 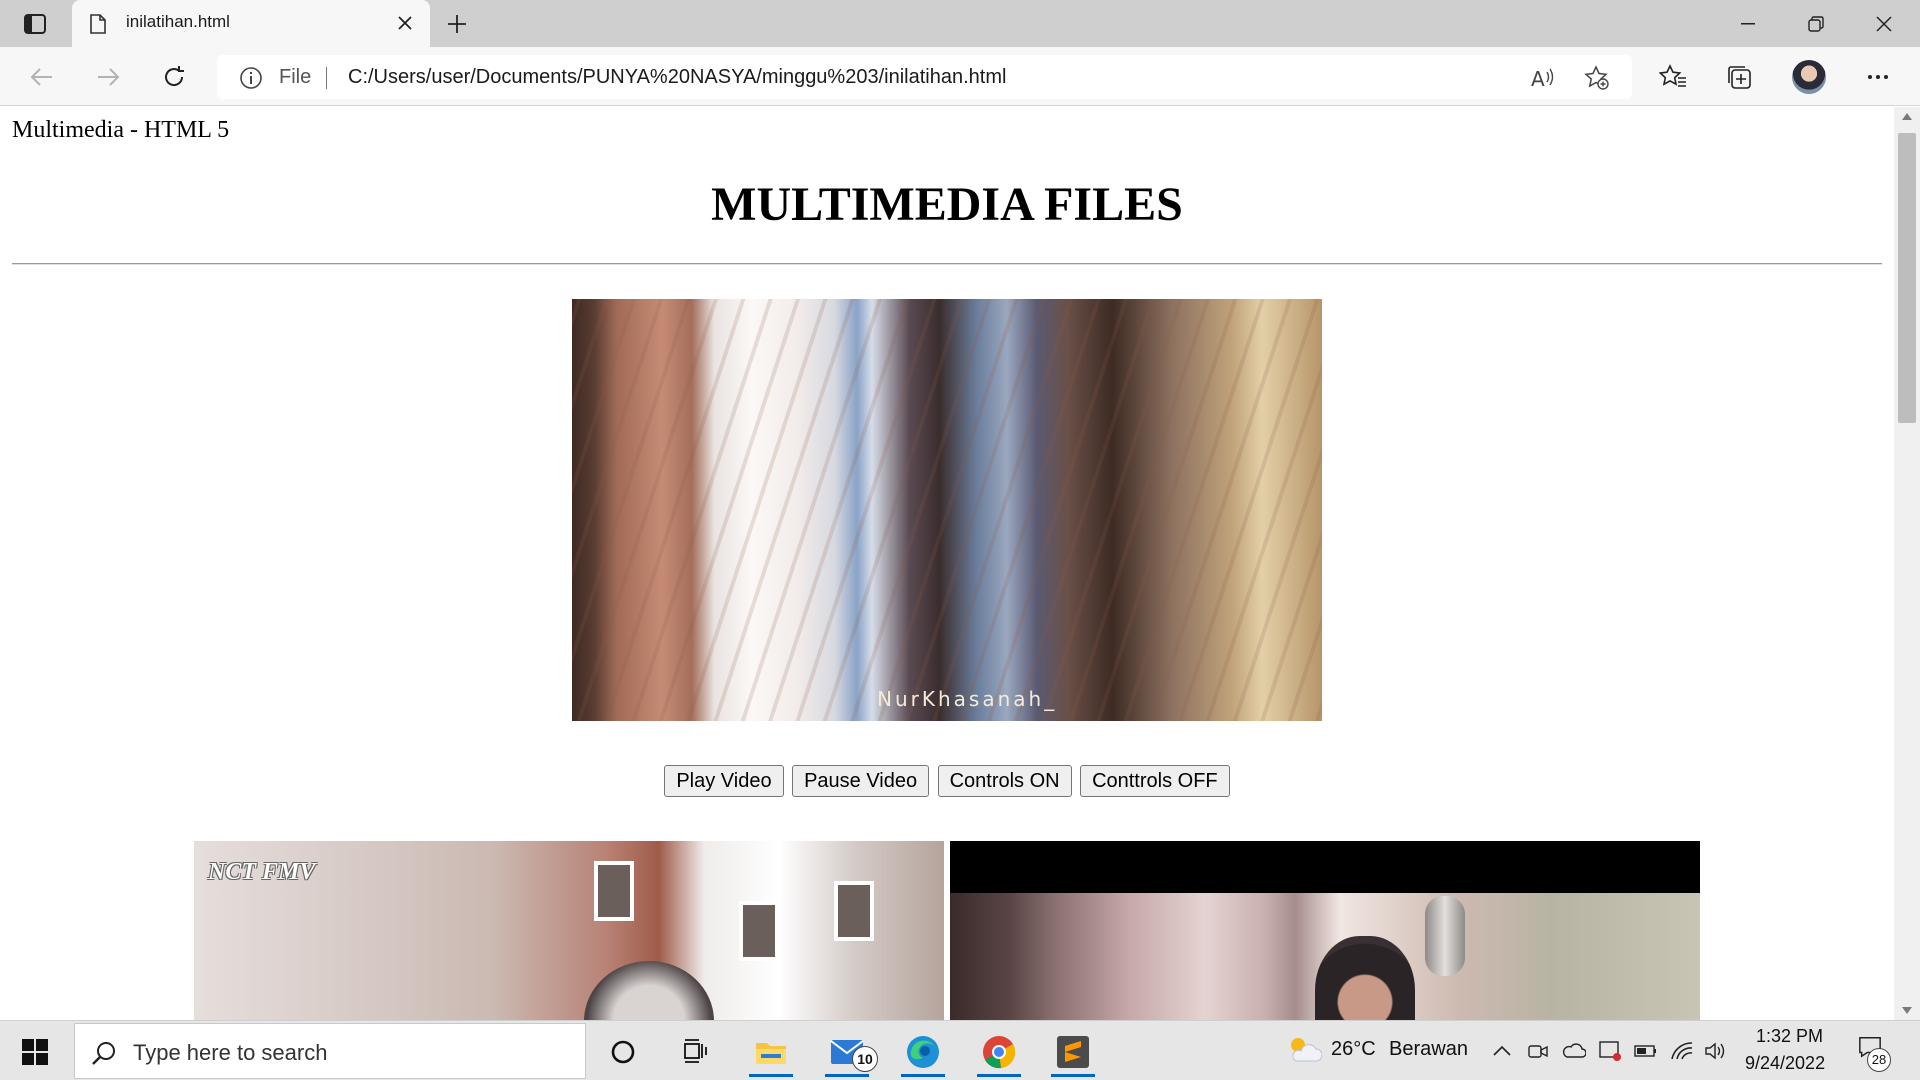 What do you see at coordinates (1353, 1049) in the screenshot?
I see `weather-temperature: 26°C` at bounding box center [1353, 1049].